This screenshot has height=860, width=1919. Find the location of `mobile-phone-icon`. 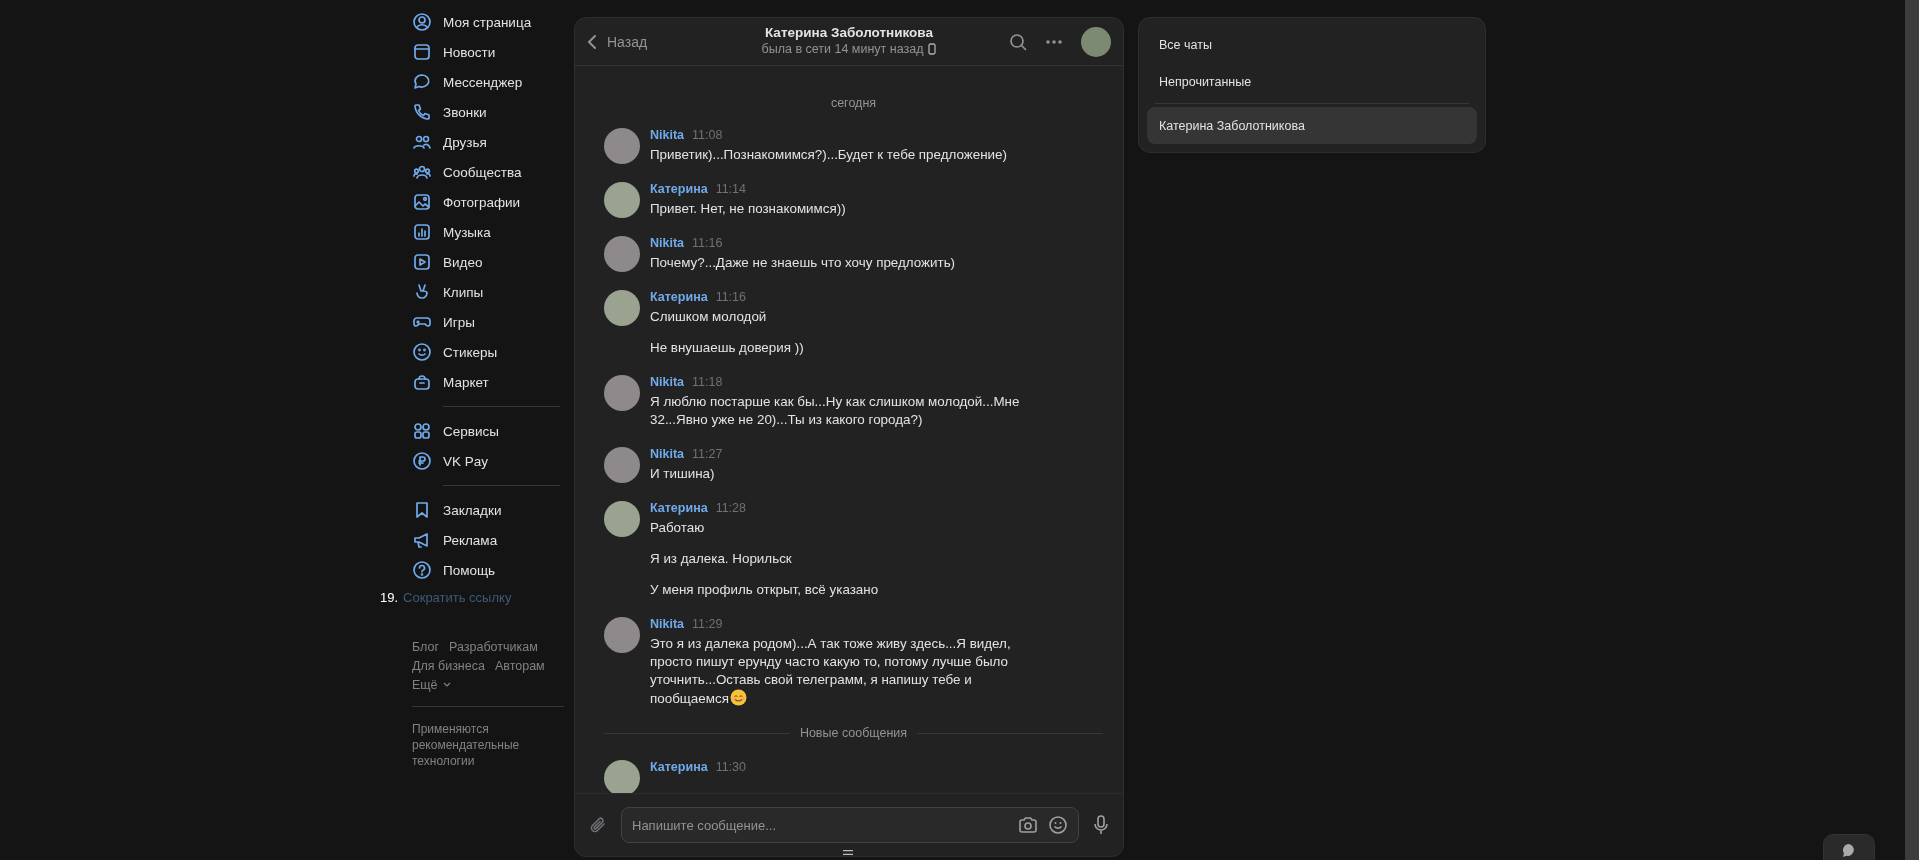

mobile-phone-icon is located at coordinates (932, 49).